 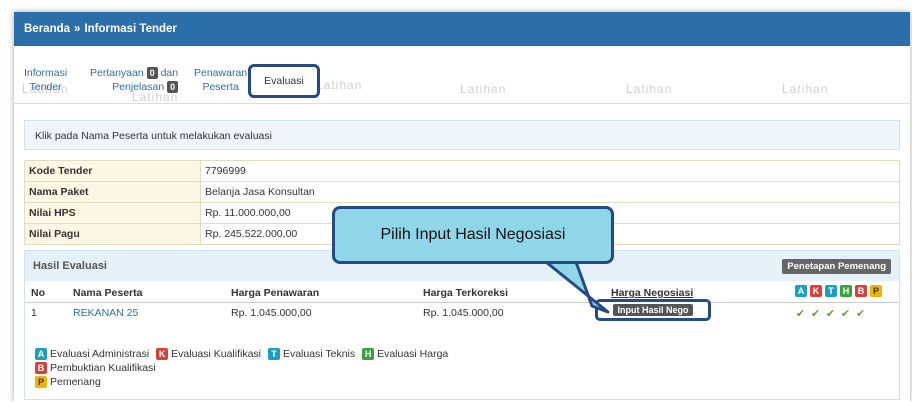 I want to click on instruction-callout: Pilih Input Hasil Negosiasi, so click(x=473, y=235).